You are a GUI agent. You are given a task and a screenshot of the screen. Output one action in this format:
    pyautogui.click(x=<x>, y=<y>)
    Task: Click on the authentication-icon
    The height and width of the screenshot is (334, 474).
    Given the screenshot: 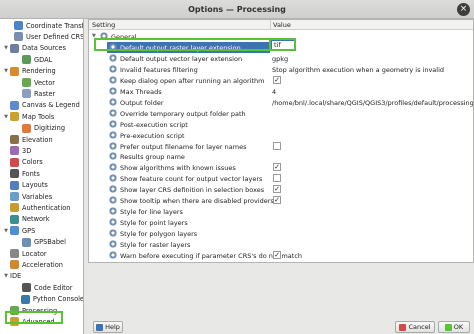 What is the action you would take?
    pyautogui.click(x=14, y=208)
    